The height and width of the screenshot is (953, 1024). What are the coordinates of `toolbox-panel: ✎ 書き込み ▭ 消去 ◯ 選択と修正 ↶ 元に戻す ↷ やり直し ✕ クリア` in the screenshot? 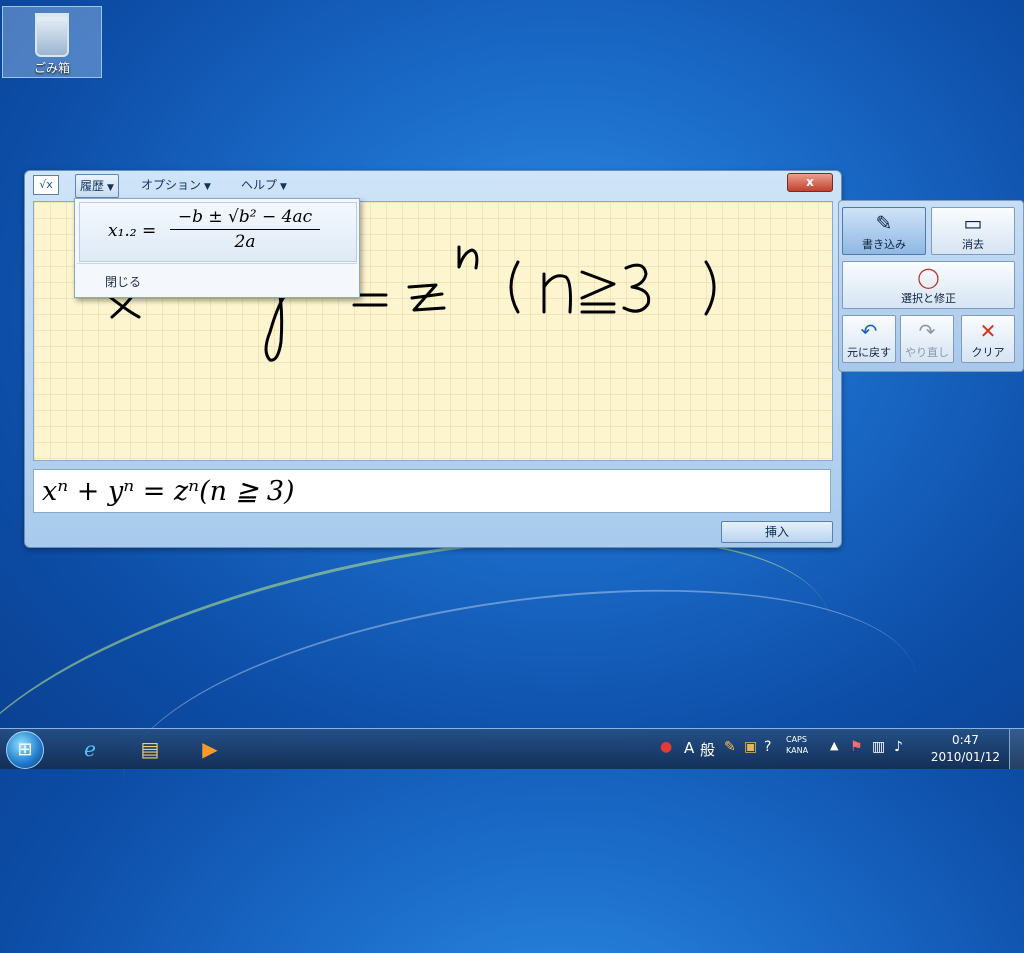 It's located at (931, 286).